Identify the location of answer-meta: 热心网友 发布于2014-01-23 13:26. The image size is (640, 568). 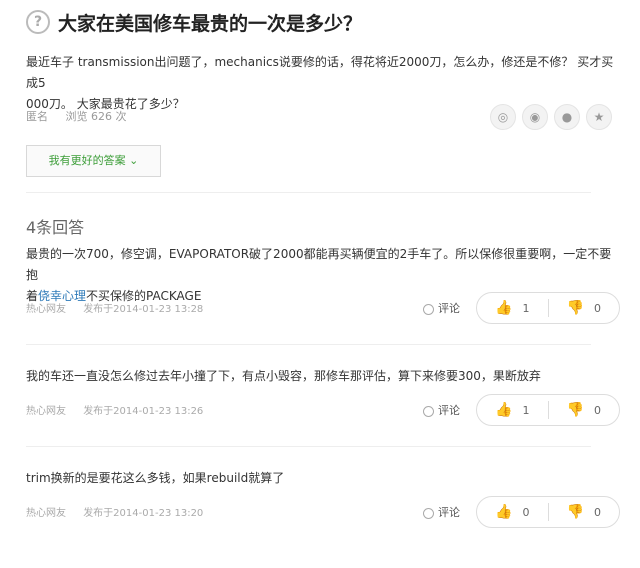
(121, 409).